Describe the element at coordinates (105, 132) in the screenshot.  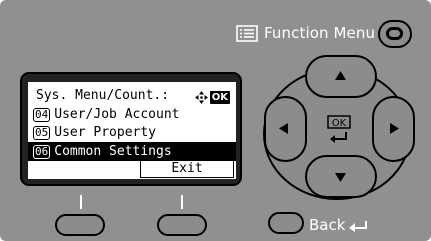
I see `menu-item-label: User Property` at that location.